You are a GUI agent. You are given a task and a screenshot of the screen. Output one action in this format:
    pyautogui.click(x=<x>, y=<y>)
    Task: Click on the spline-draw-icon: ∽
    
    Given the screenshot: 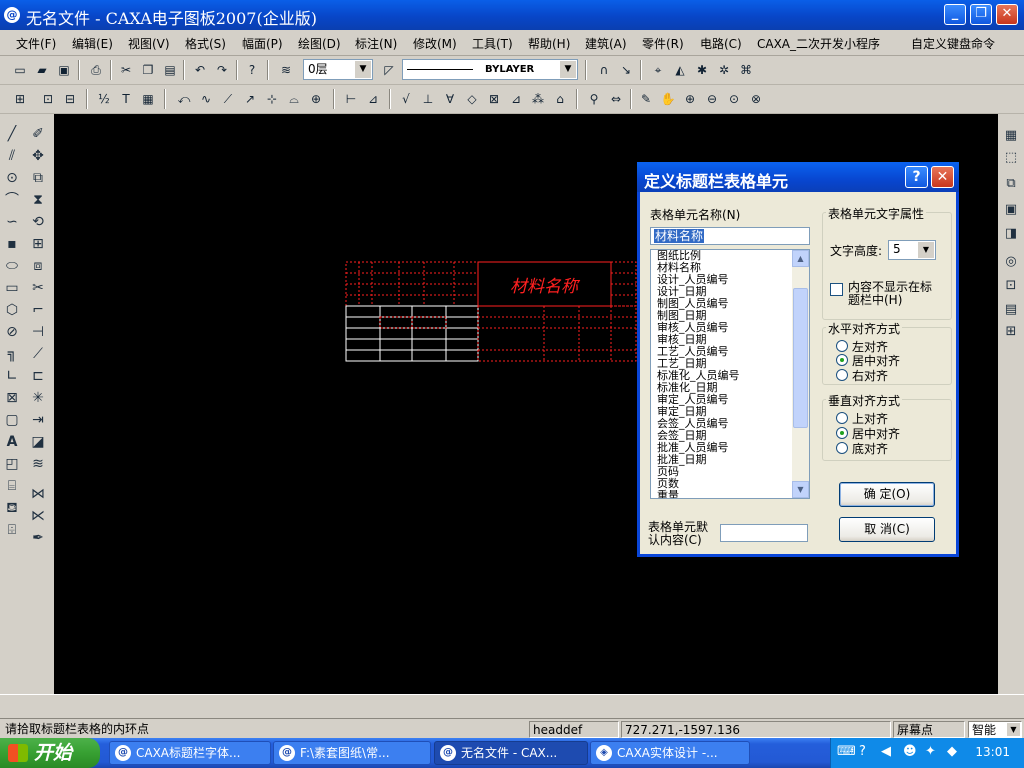 What is the action you would take?
    pyautogui.click(x=12, y=222)
    